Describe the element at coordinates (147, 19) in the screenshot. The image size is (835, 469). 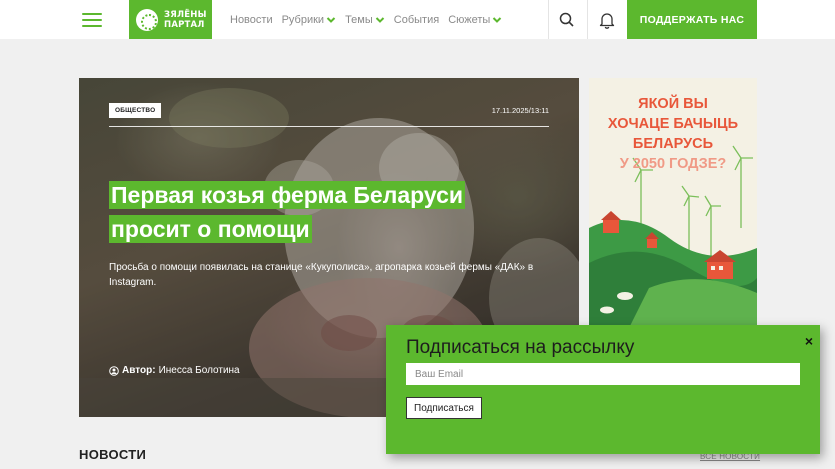
I see `logo-mark-icon` at that location.